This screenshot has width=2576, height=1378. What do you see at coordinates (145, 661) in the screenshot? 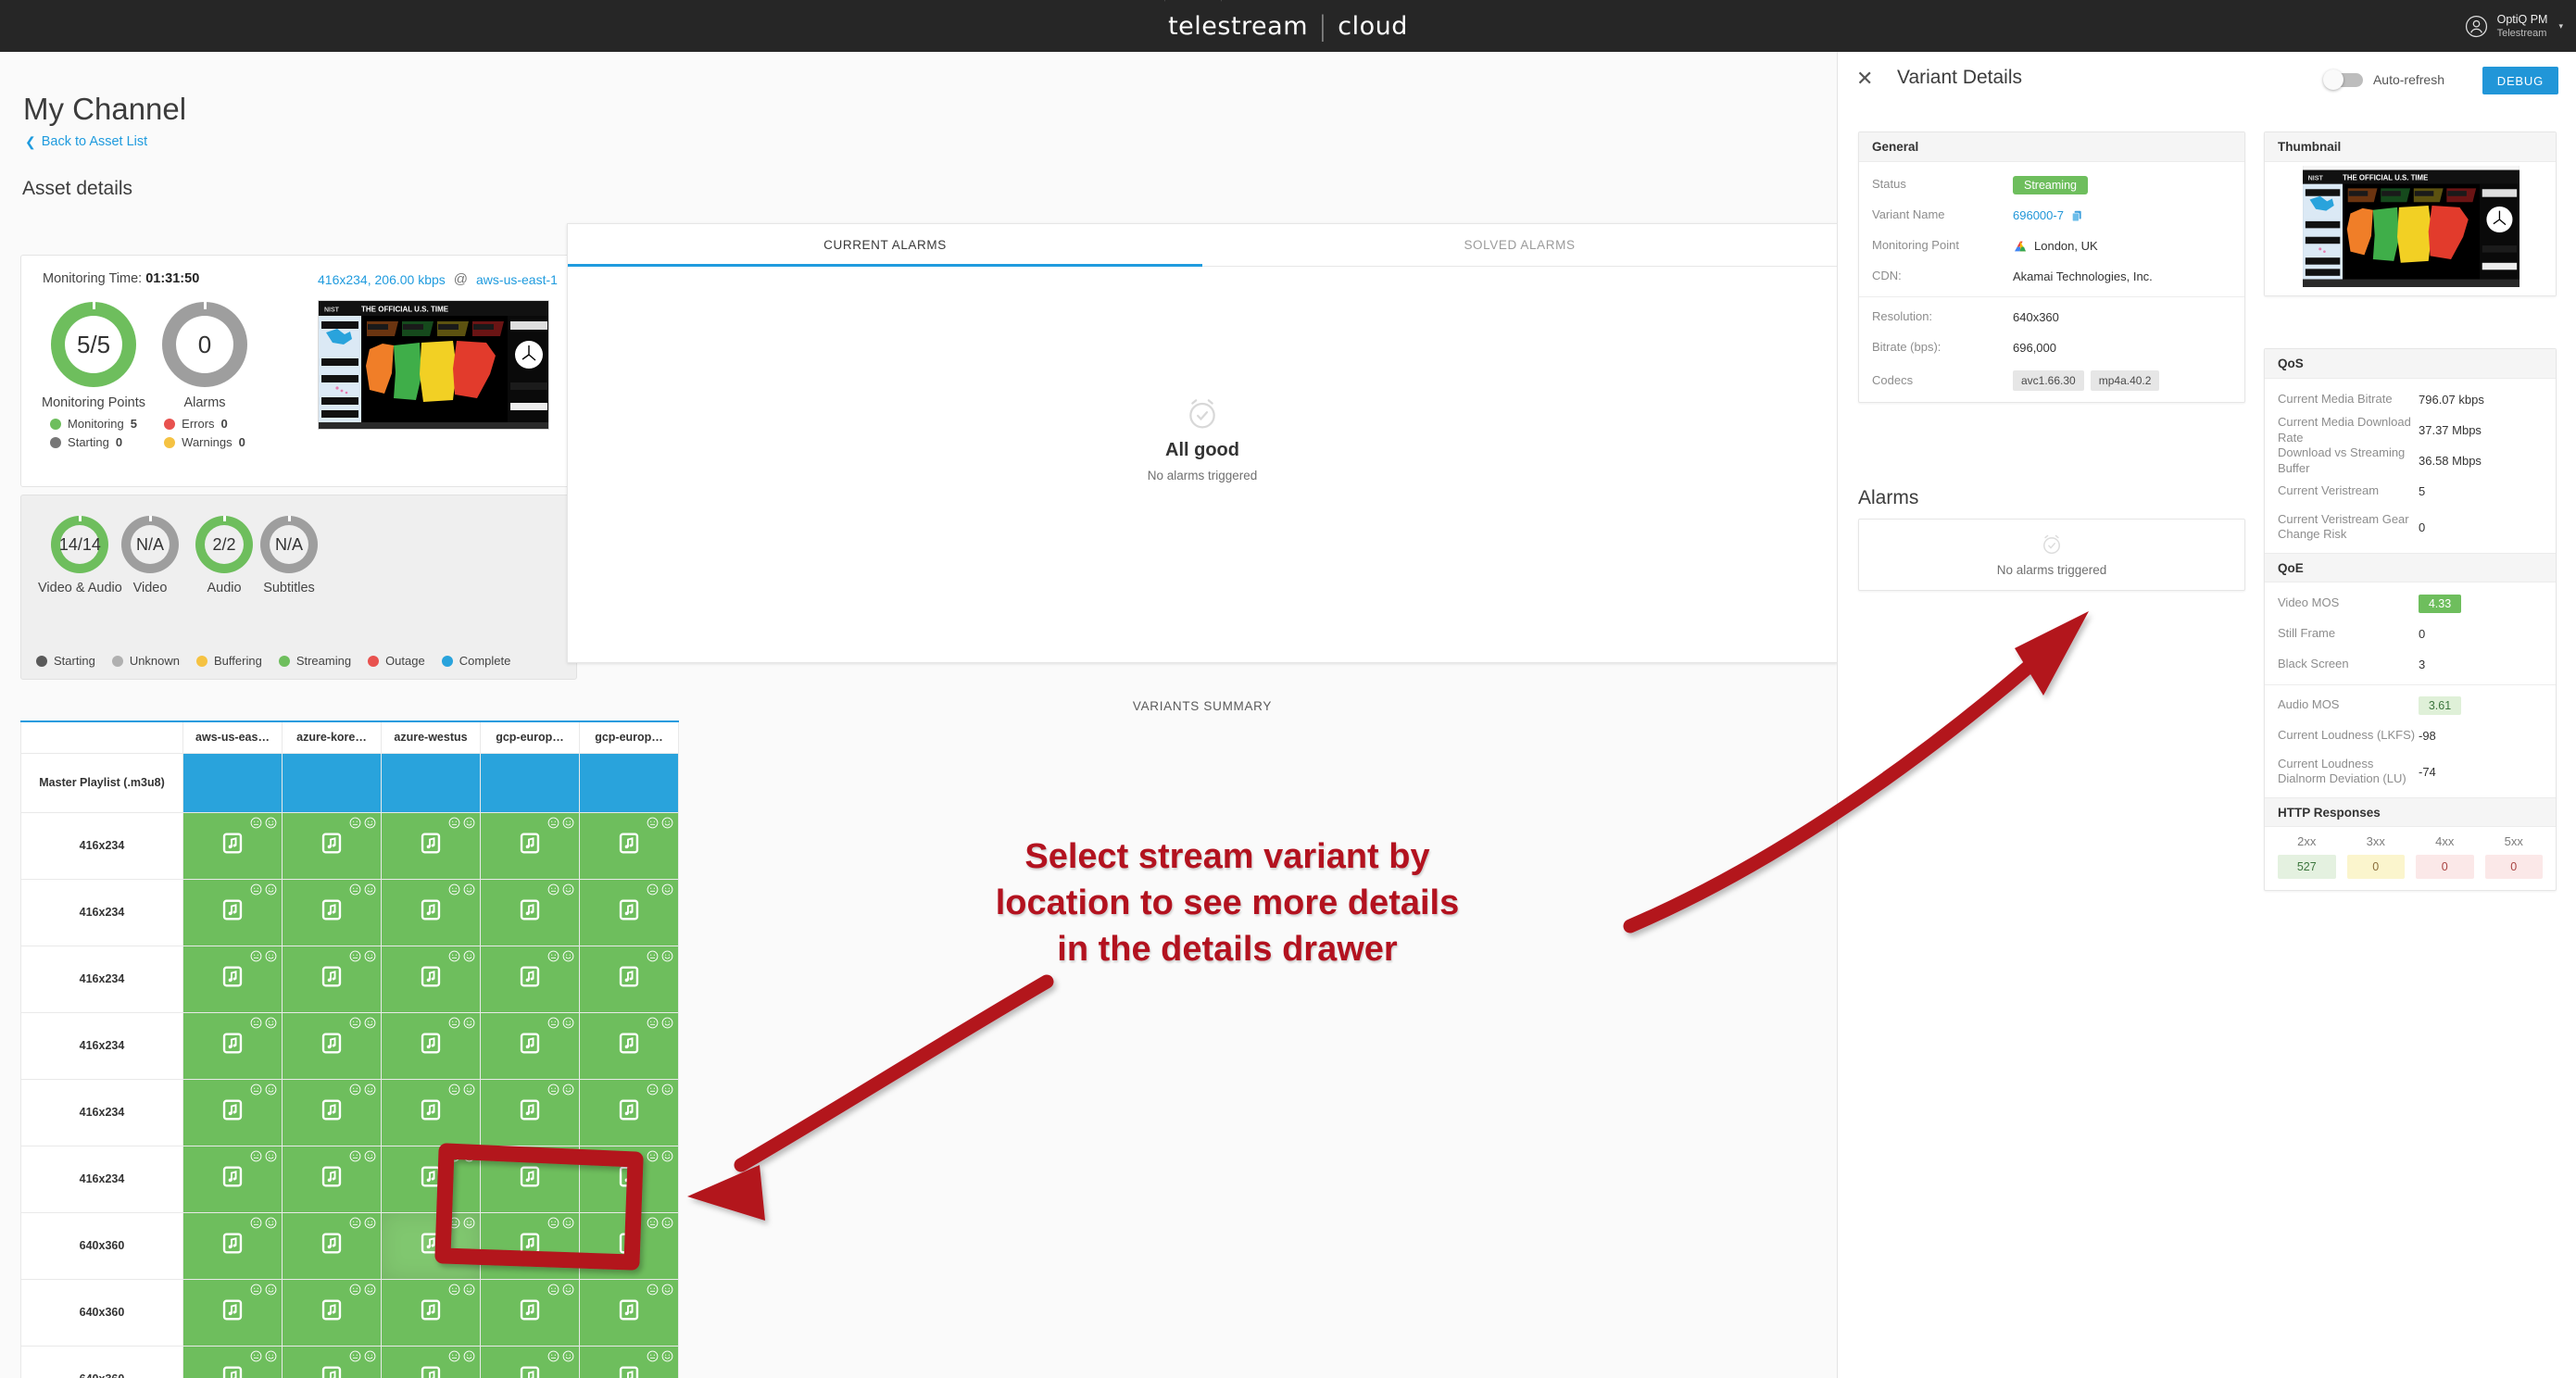
I see `status-legend-item: Unknown` at bounding box center [145, 661].